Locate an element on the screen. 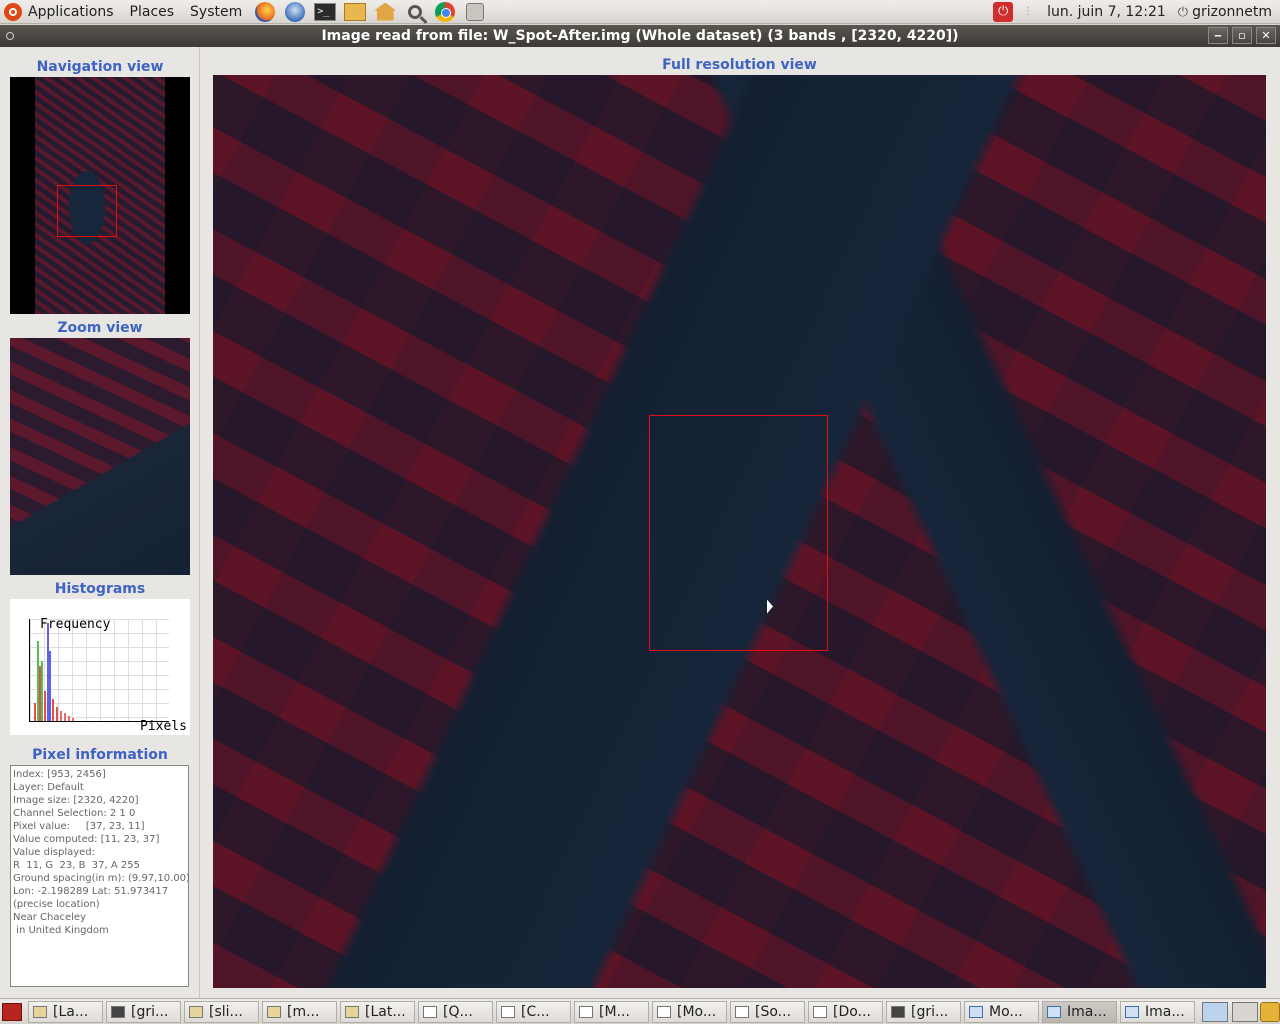 The height and width of the screenshot is (1024, 1280). histogram-view: Frequency Pixels is located at coordinates (100, 667).